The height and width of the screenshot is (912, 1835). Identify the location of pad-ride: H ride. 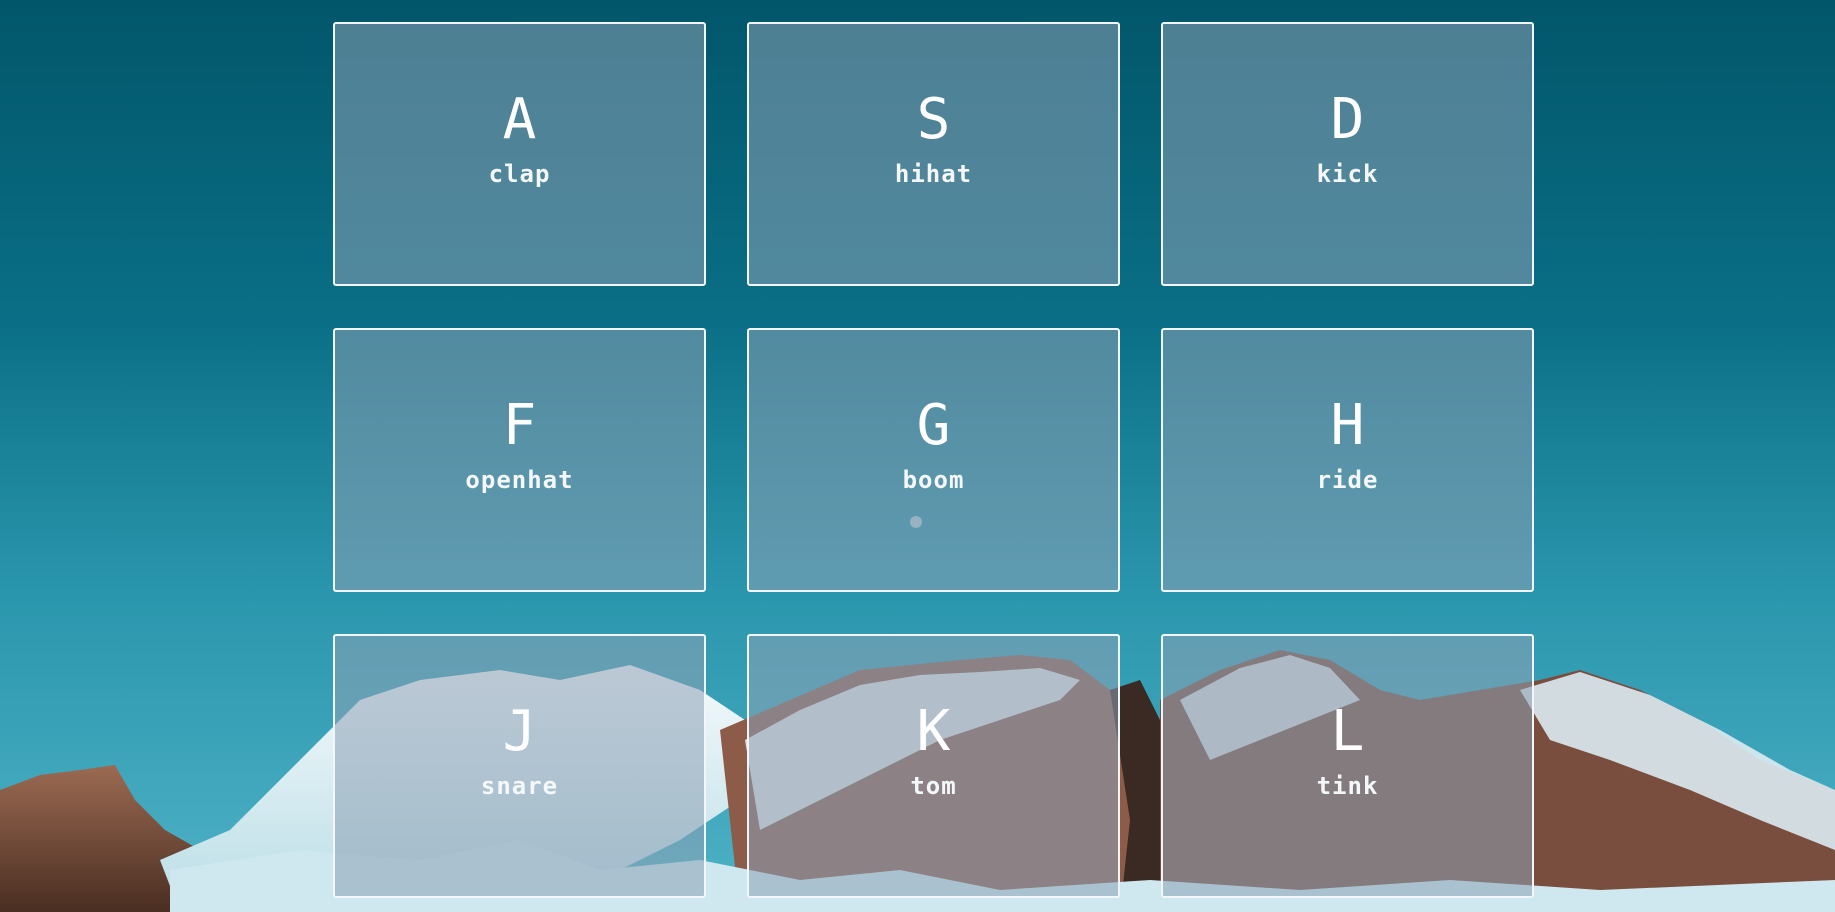
(1347, 460).